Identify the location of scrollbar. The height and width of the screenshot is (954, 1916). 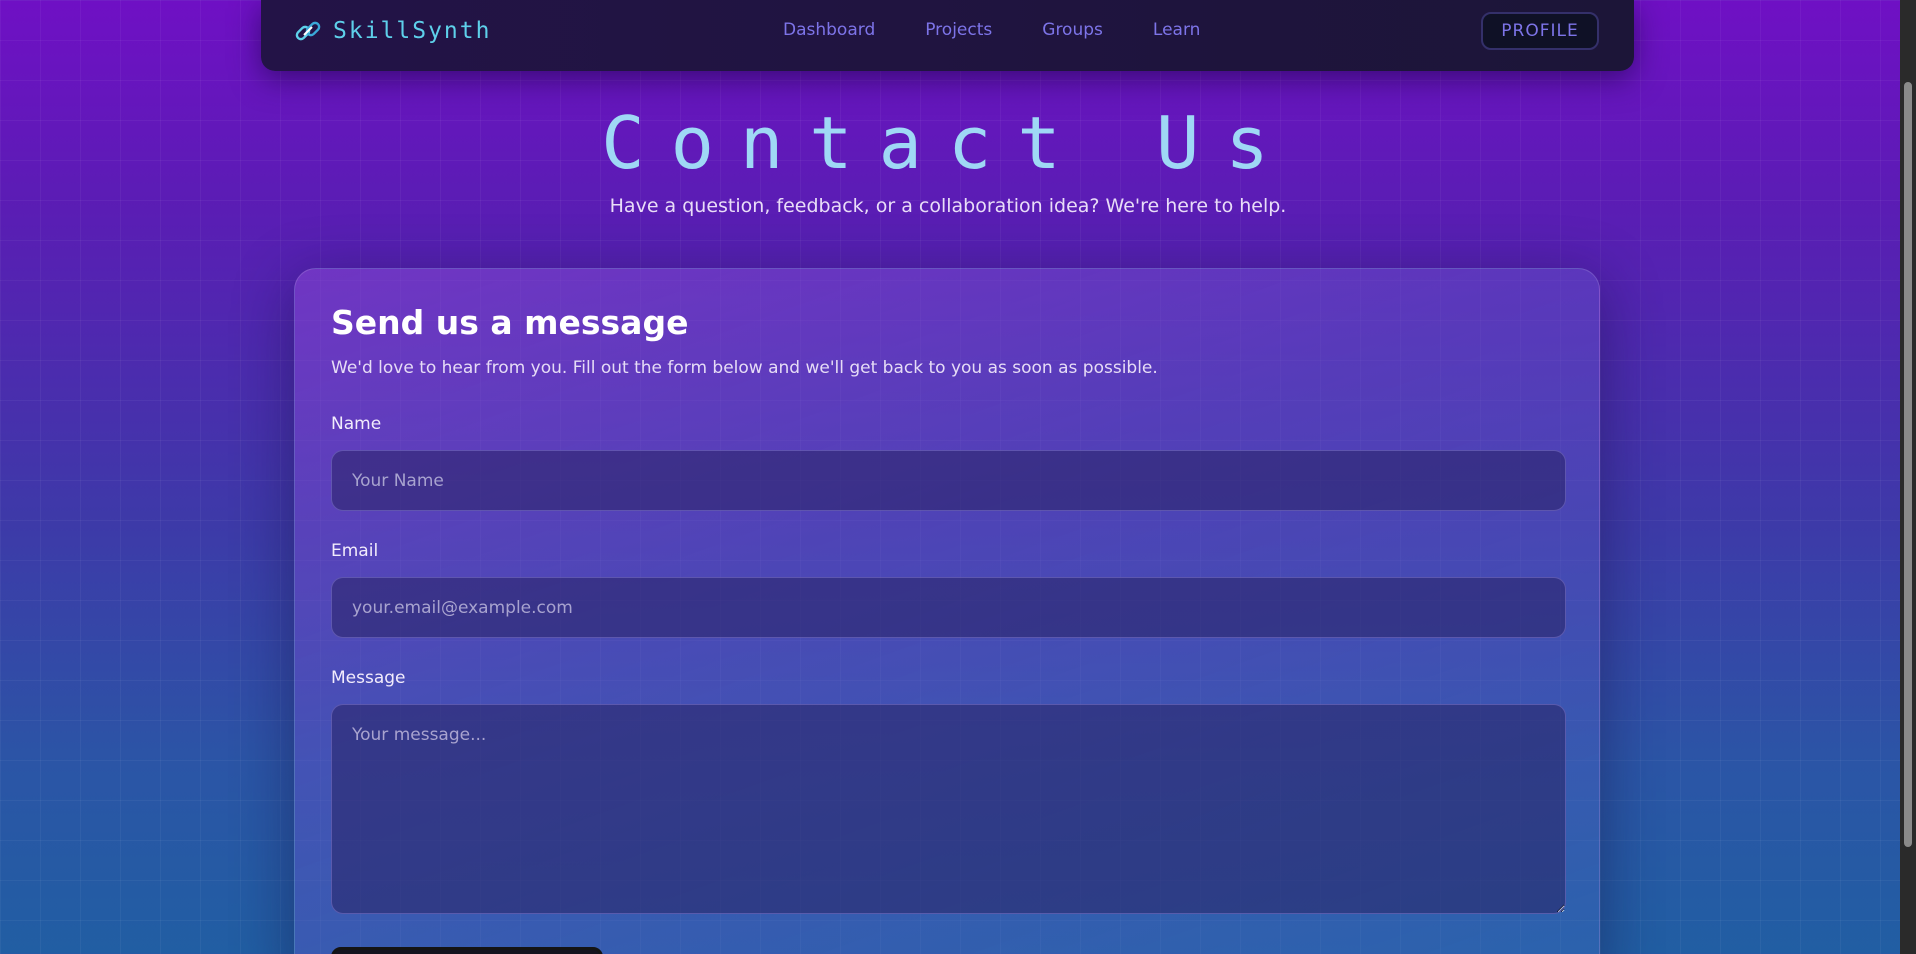
(1908, 477).